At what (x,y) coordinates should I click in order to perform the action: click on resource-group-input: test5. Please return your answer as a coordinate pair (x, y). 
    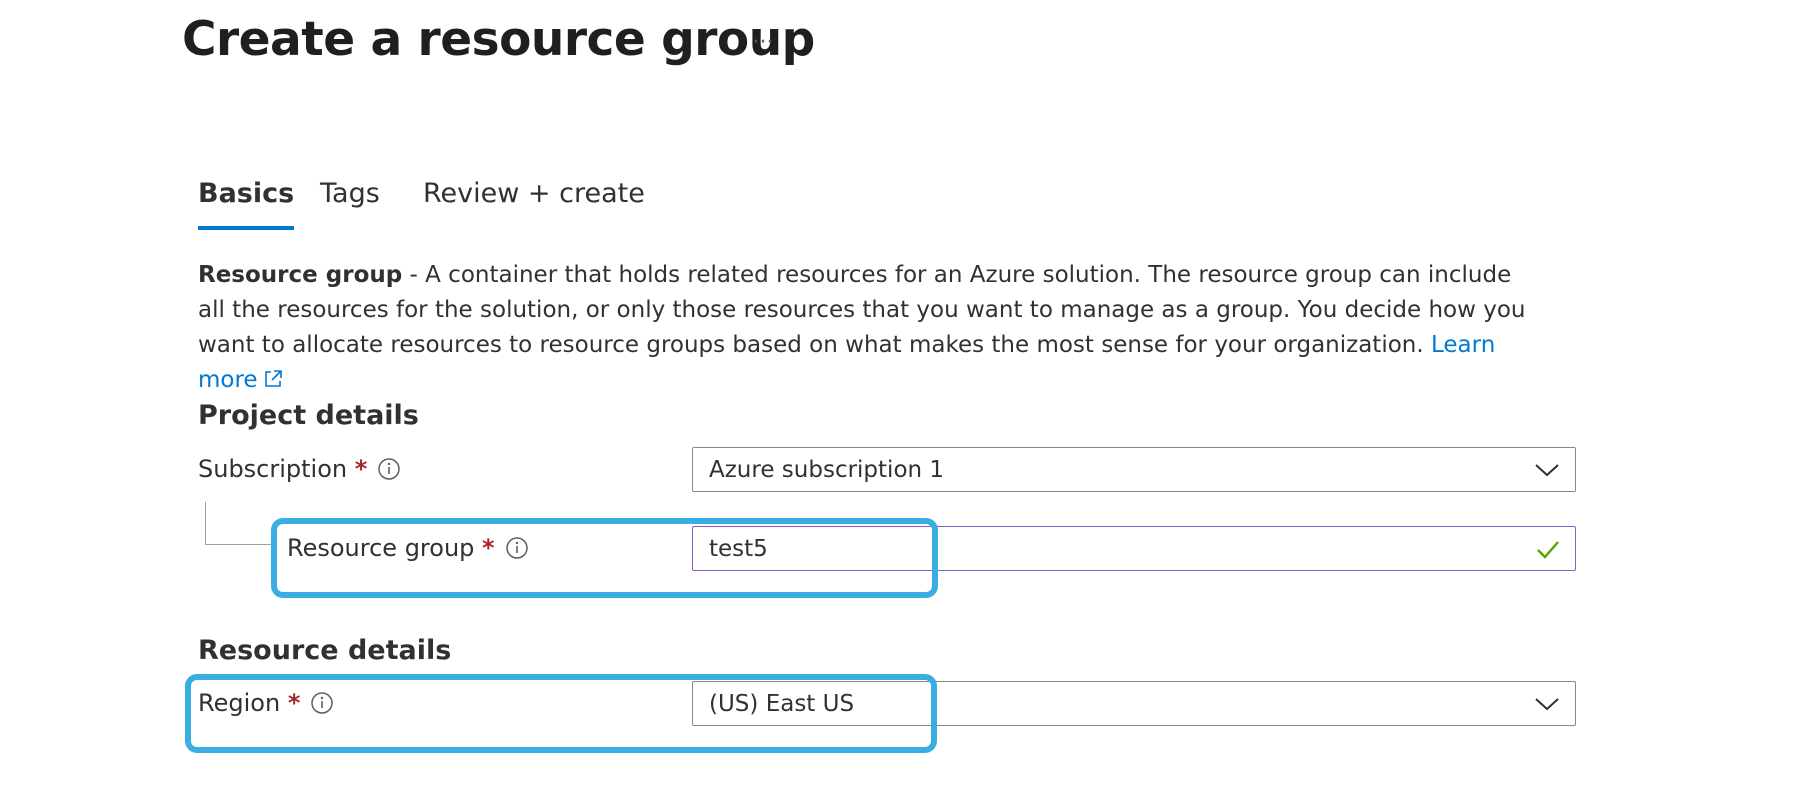
    Looking at the image, I should click on (1134, 548).